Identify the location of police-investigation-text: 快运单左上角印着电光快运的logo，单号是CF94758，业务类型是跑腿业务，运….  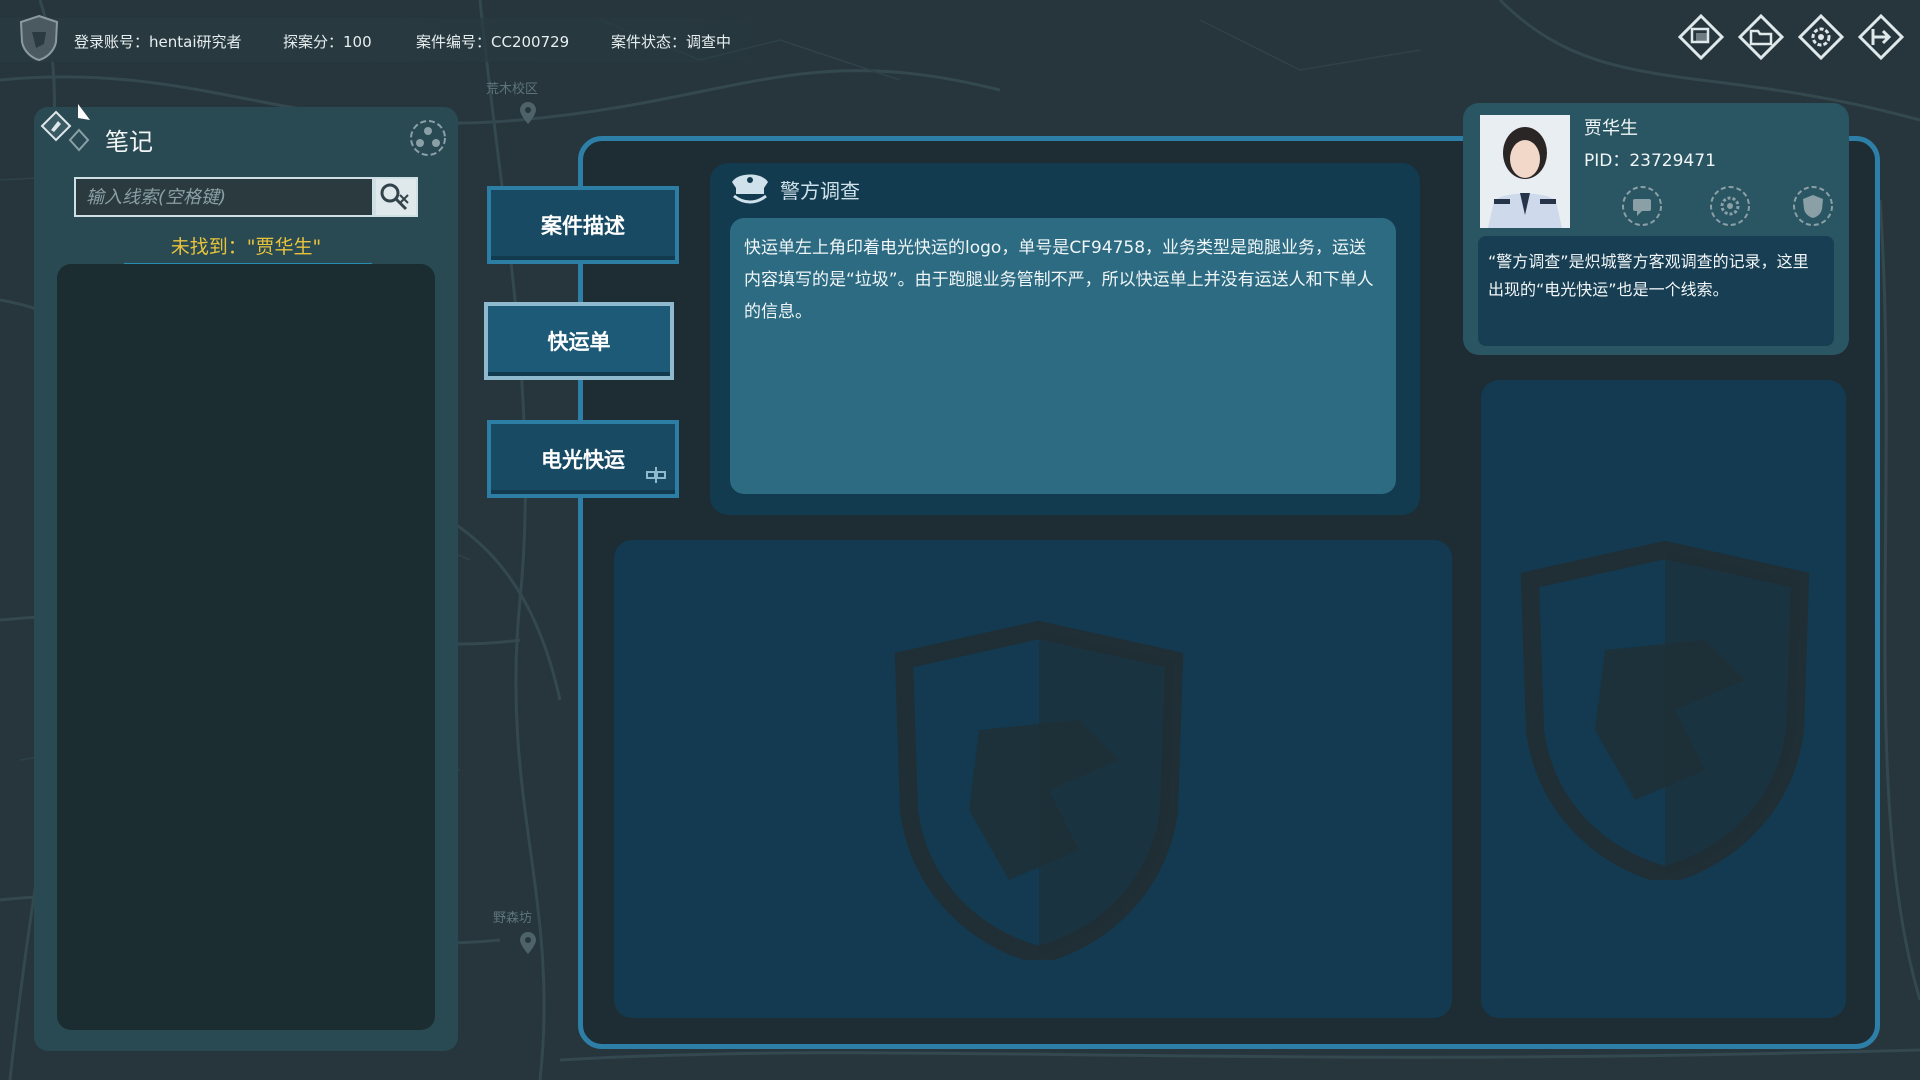
(1063, 356).